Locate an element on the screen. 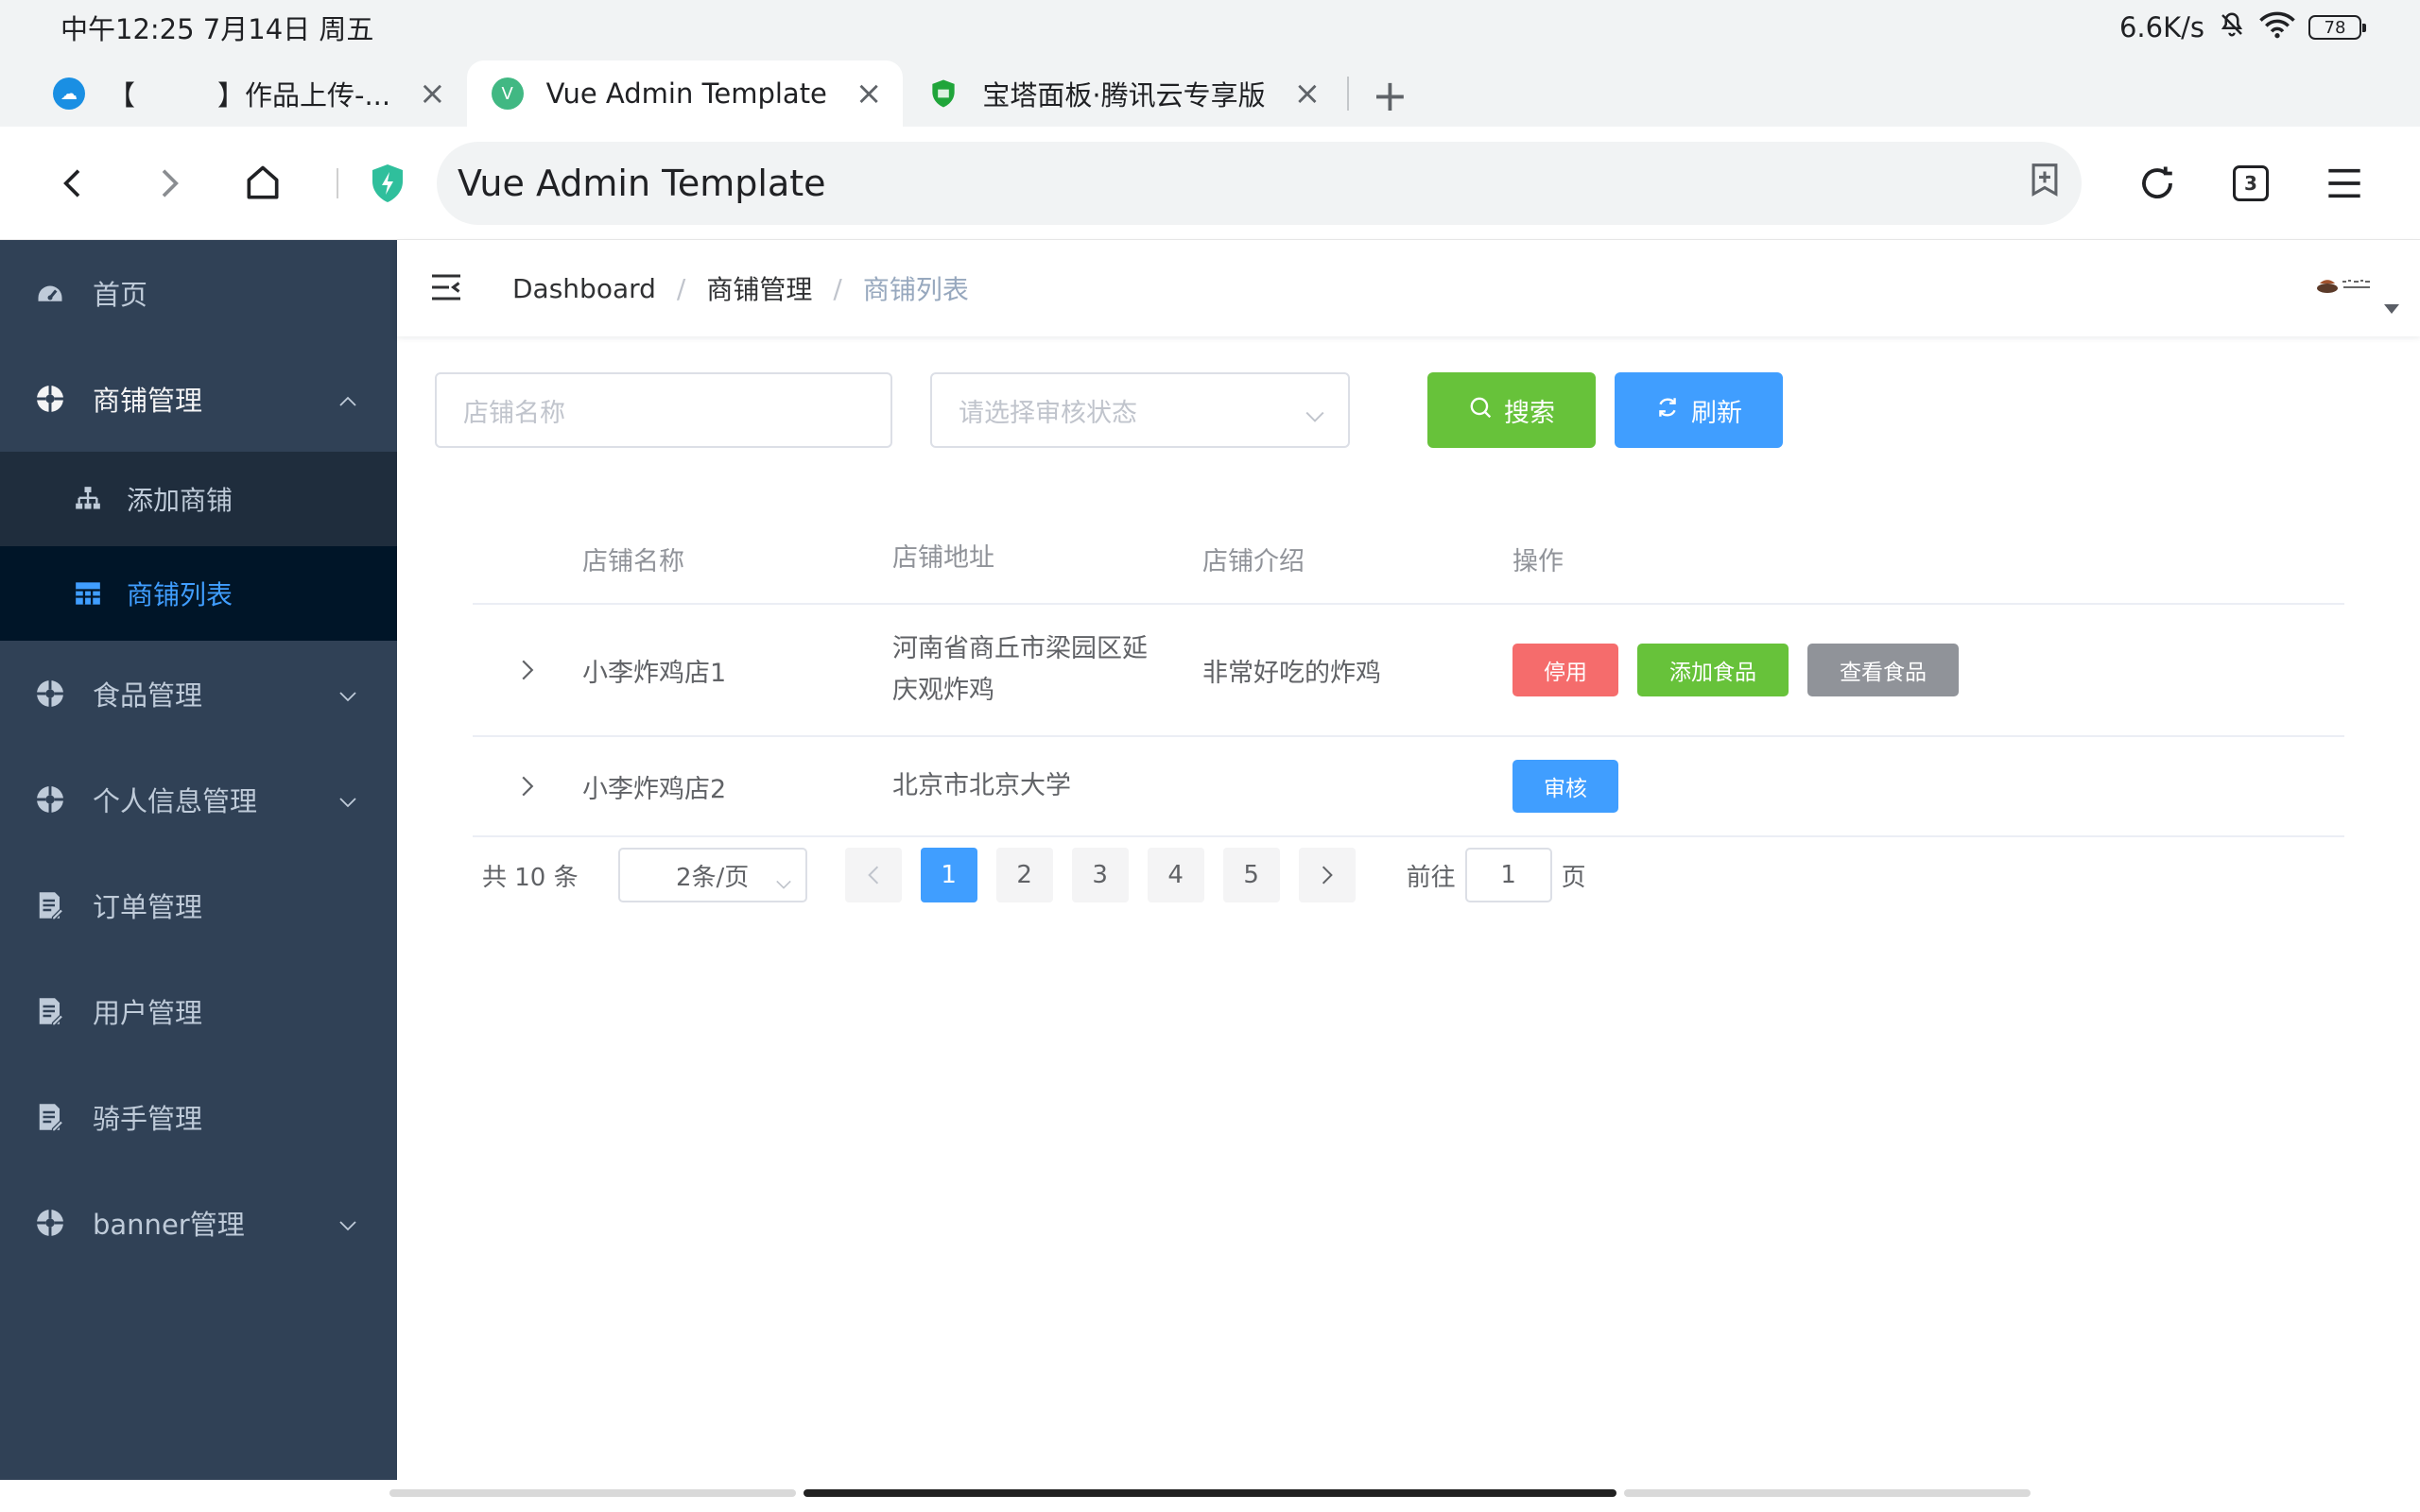  sidebar-item-order-management: 订单管理 is located at coordinates (198, 905).